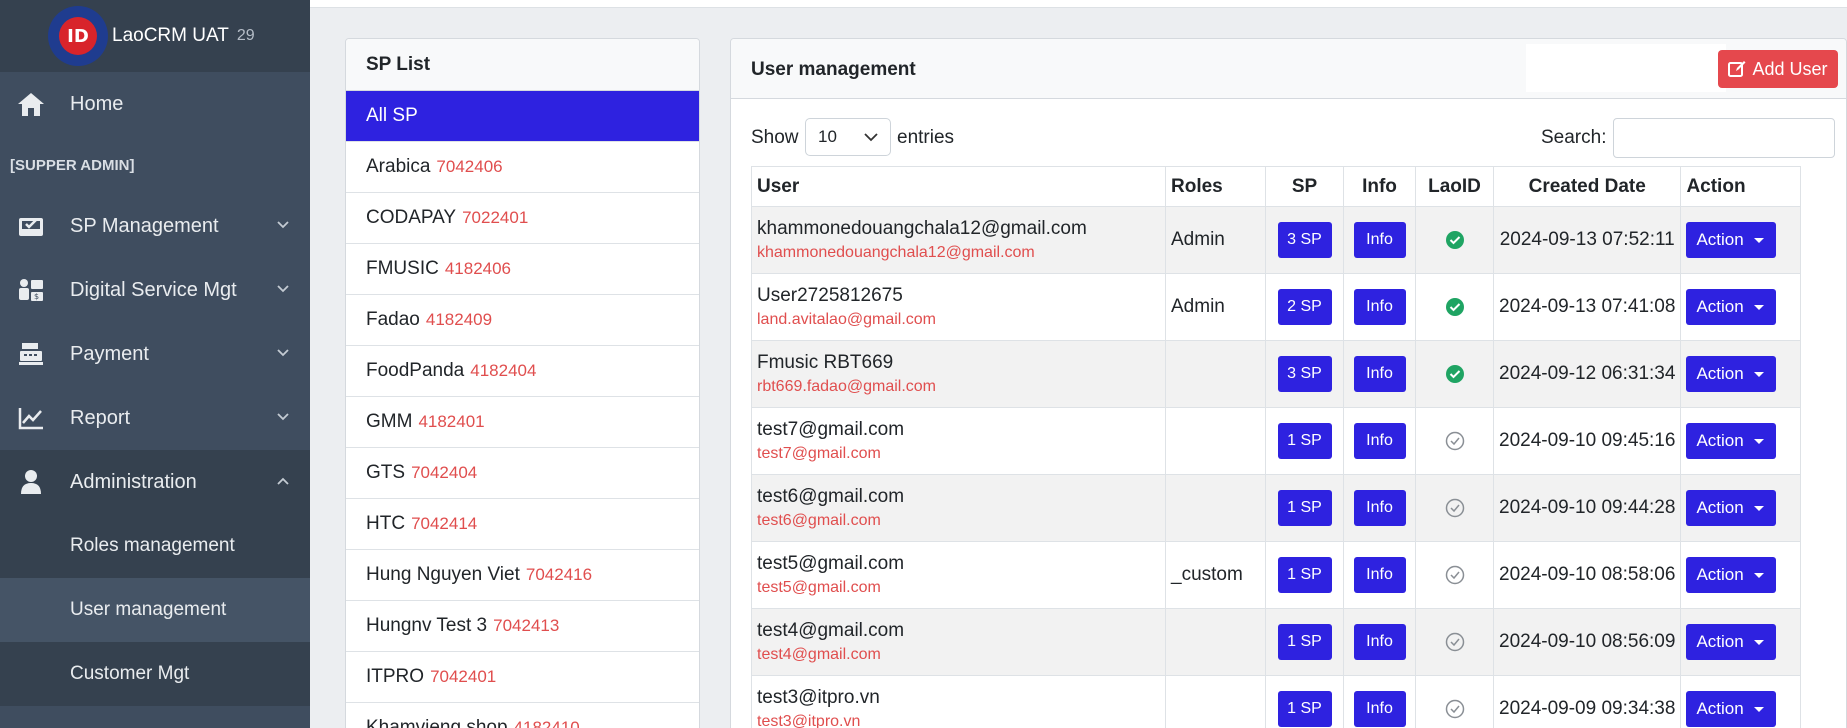 This screenshot has height=728, width=1847. Describe the element at coordinates (1587, 186) in the screenshot. I see `column-header-created-date: Created Date` at that location.